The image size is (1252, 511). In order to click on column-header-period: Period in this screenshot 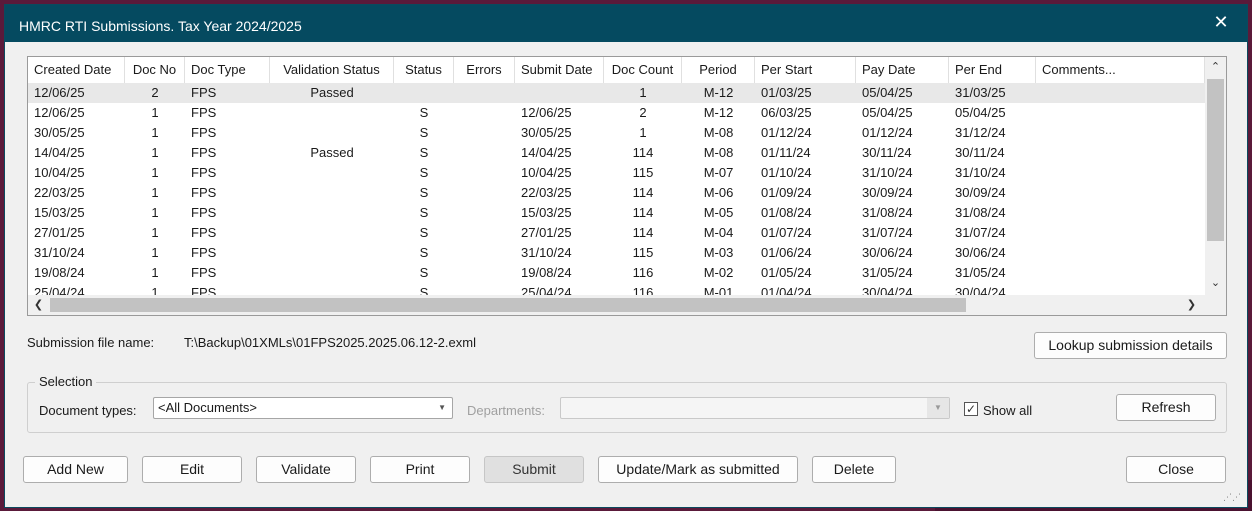, I will do `click(718, 70)`.